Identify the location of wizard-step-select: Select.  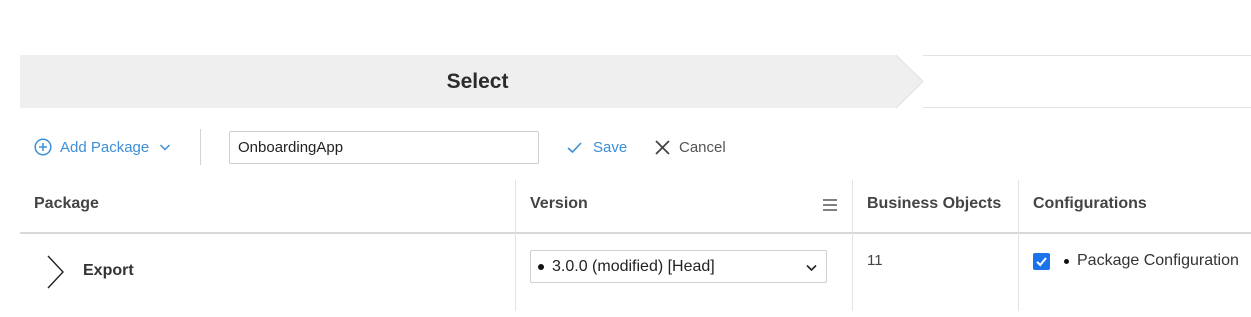
(477, 81).